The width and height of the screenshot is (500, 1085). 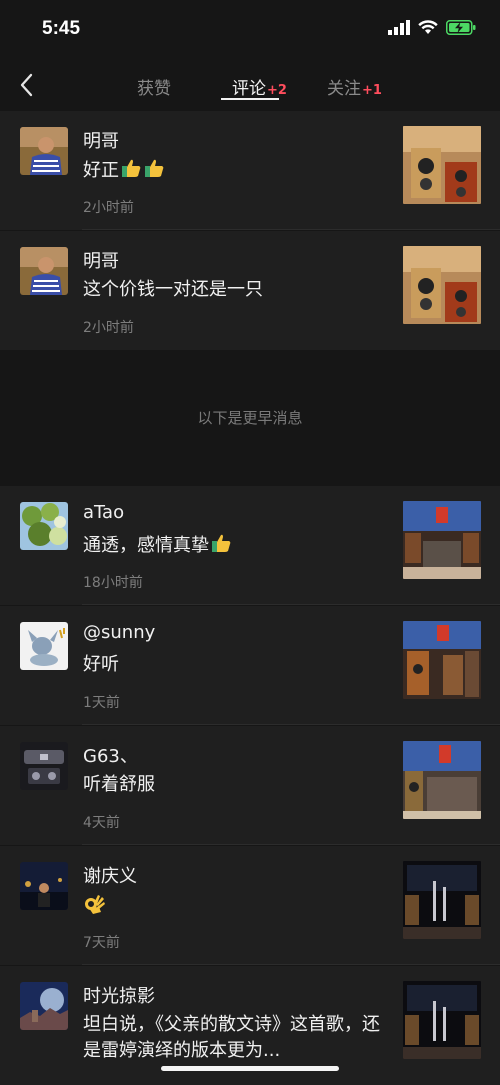 I want to click on commenter-name: 谢庆义, so click(x=110, y=876).